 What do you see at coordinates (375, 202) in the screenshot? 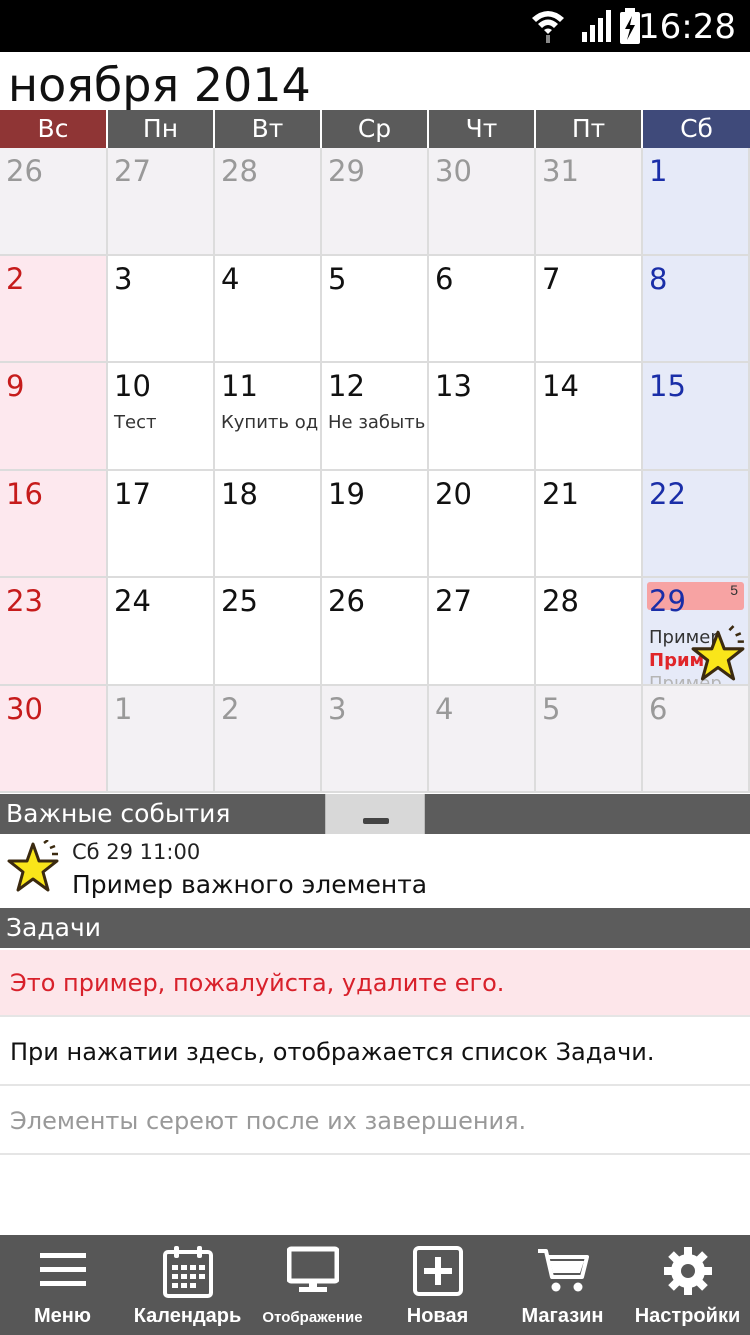
I see `day-cell-wednesday: 29` at bounding box center [375, 202].